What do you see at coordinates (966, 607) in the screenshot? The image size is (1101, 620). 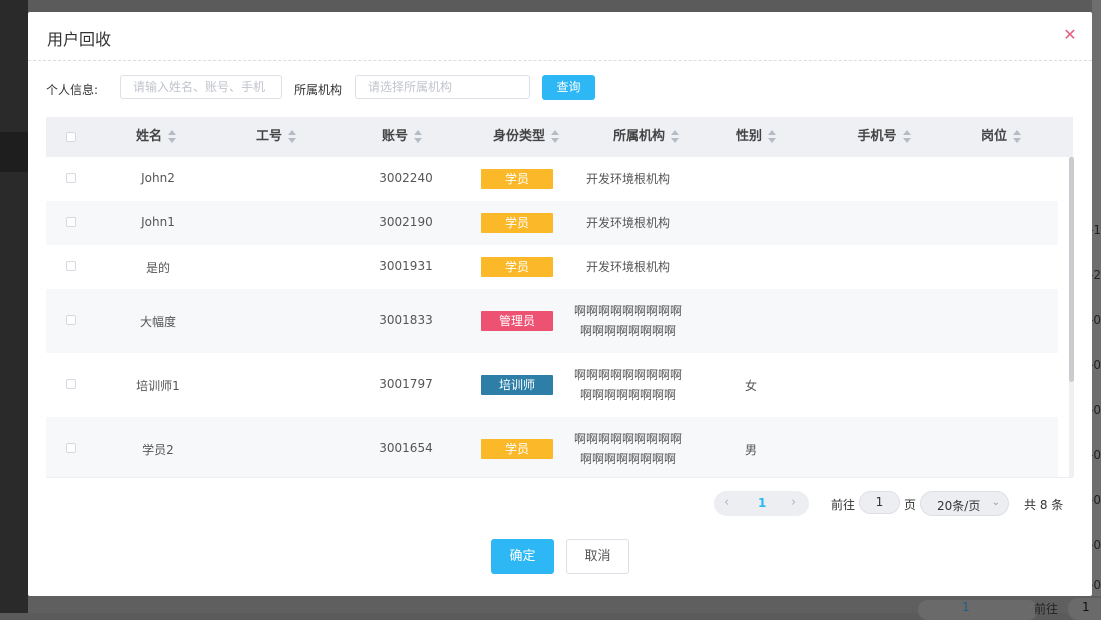 I see `background-page-number: 1` at bounding box center [966, 607].